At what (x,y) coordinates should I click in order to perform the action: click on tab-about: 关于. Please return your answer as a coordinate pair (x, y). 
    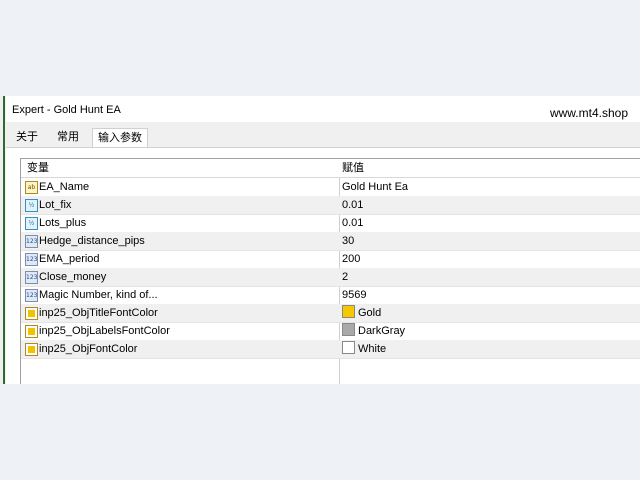
    Looking at the image, I should click on (27, 137).